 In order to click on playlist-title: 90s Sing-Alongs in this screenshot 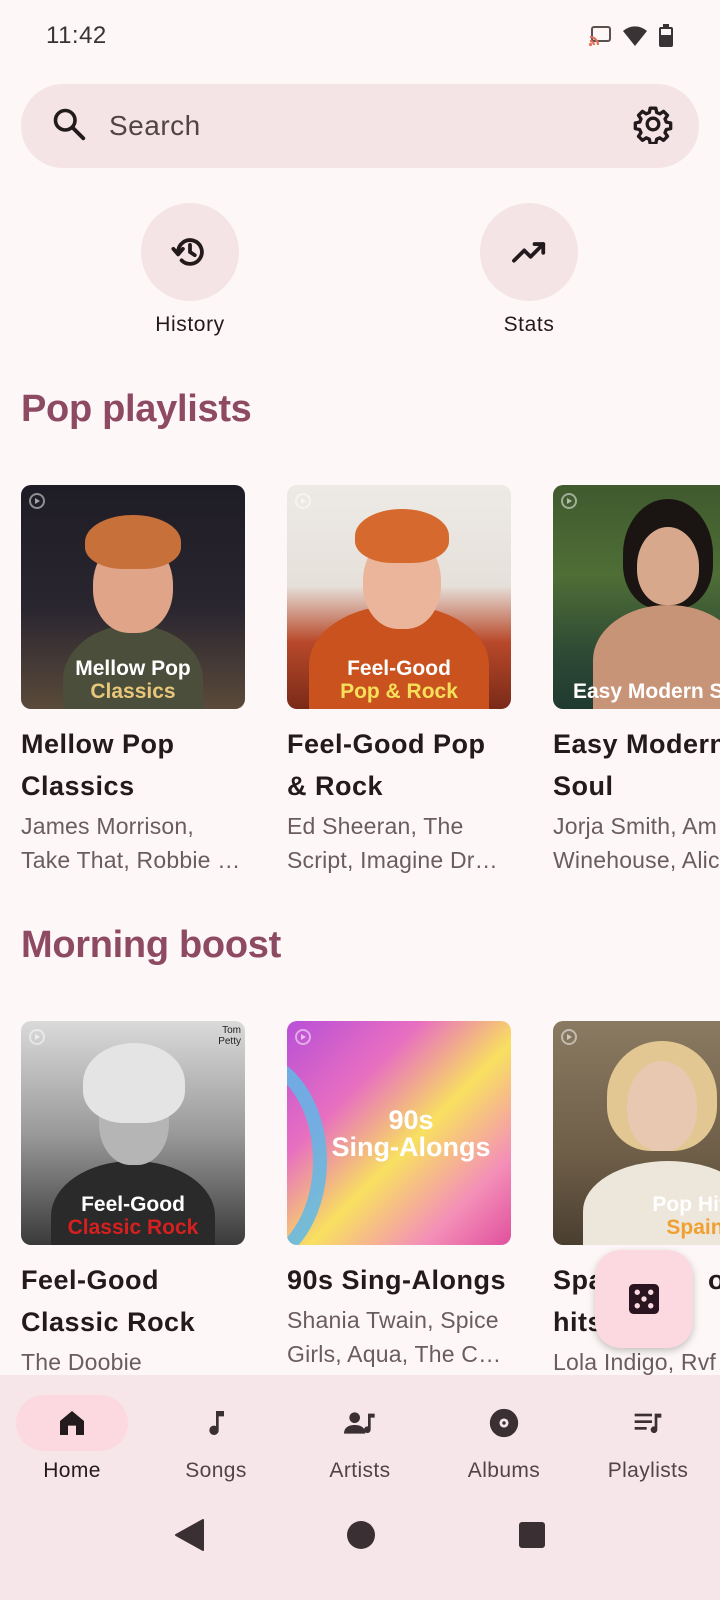, I will do `click(399, 1280)`.